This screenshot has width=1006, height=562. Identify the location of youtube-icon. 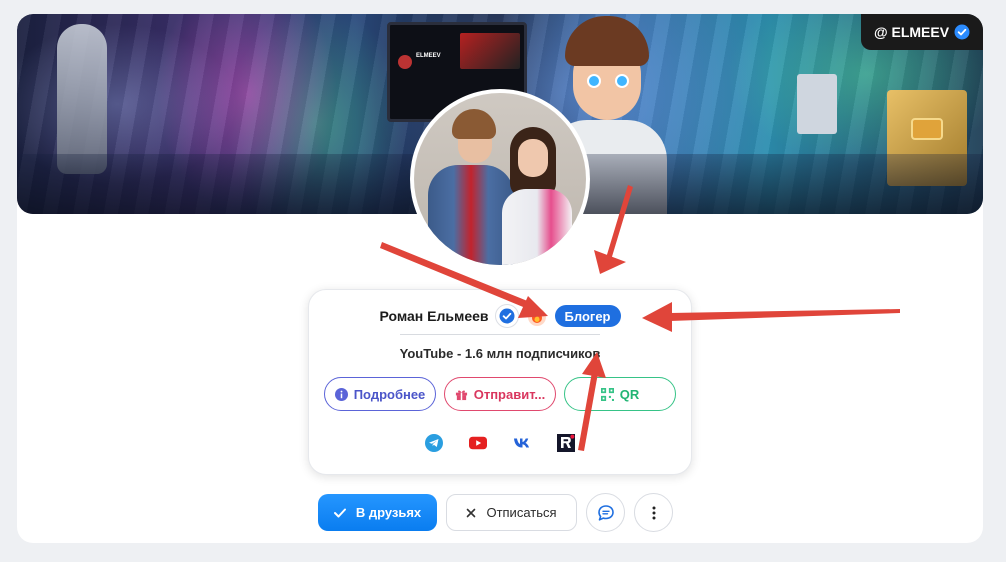
(478, 443).